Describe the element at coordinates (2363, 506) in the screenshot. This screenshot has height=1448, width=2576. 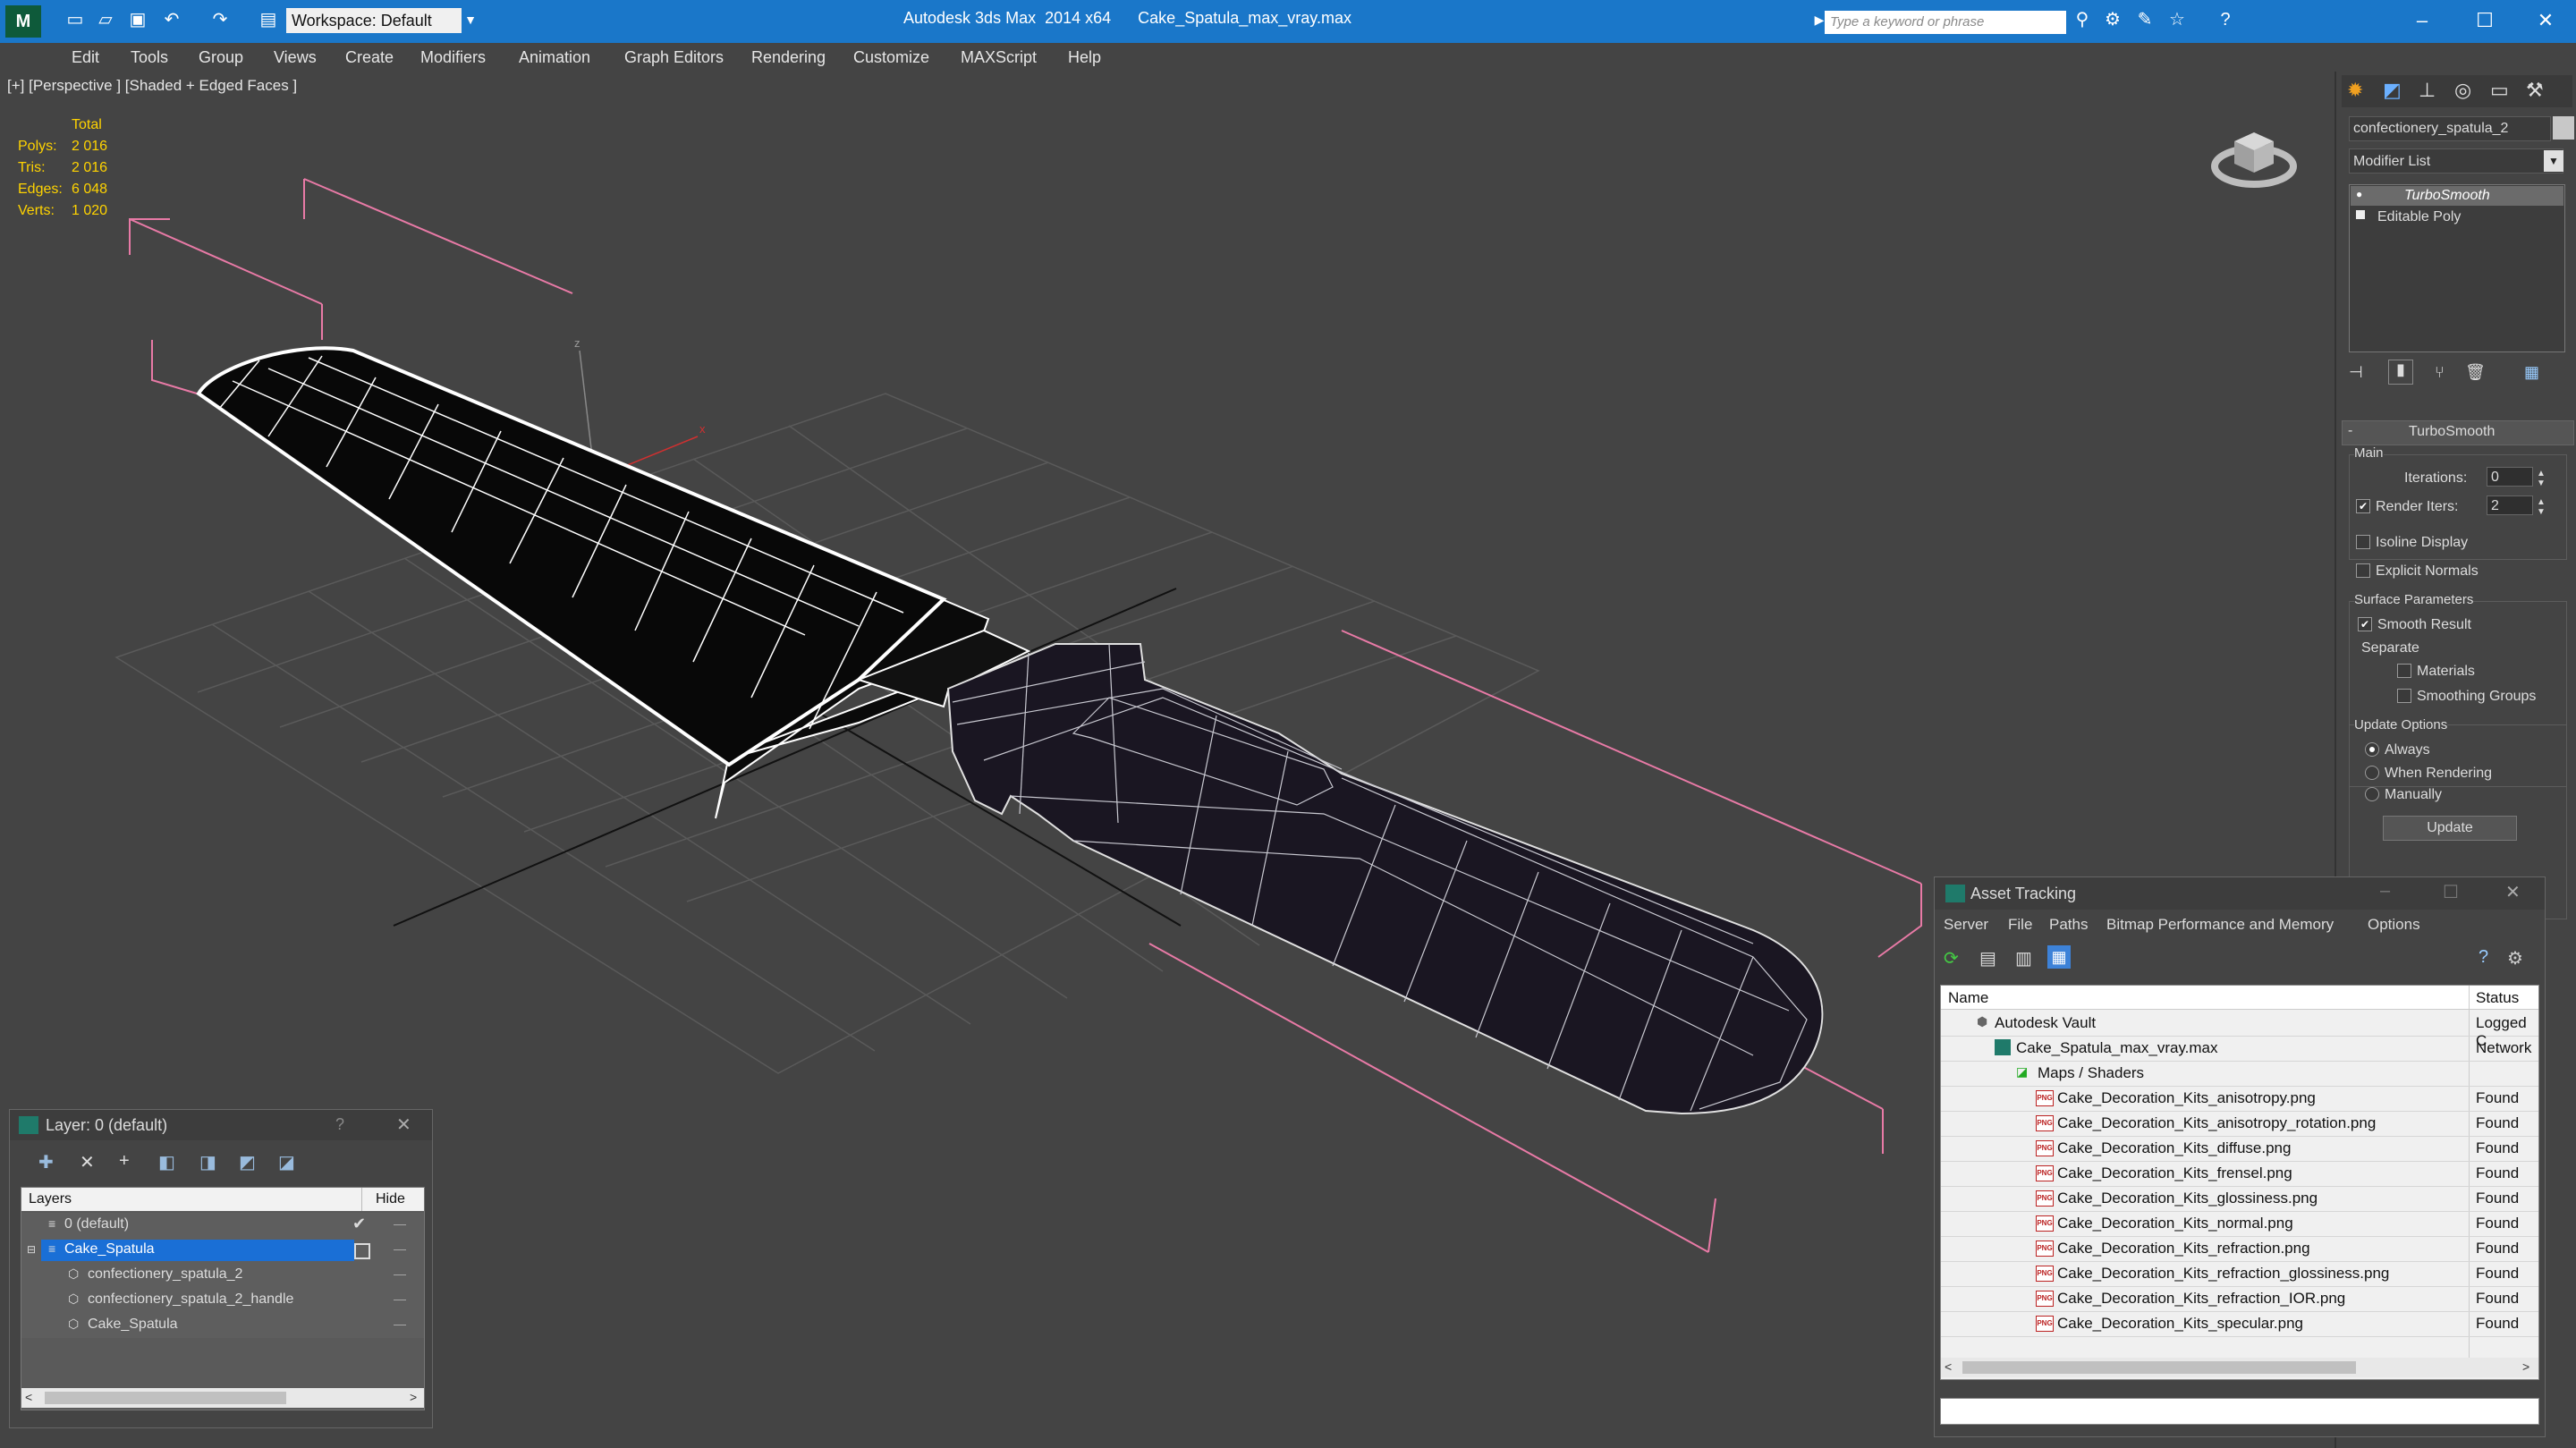
I see `render-iters-checkbox: ✔` at that location.